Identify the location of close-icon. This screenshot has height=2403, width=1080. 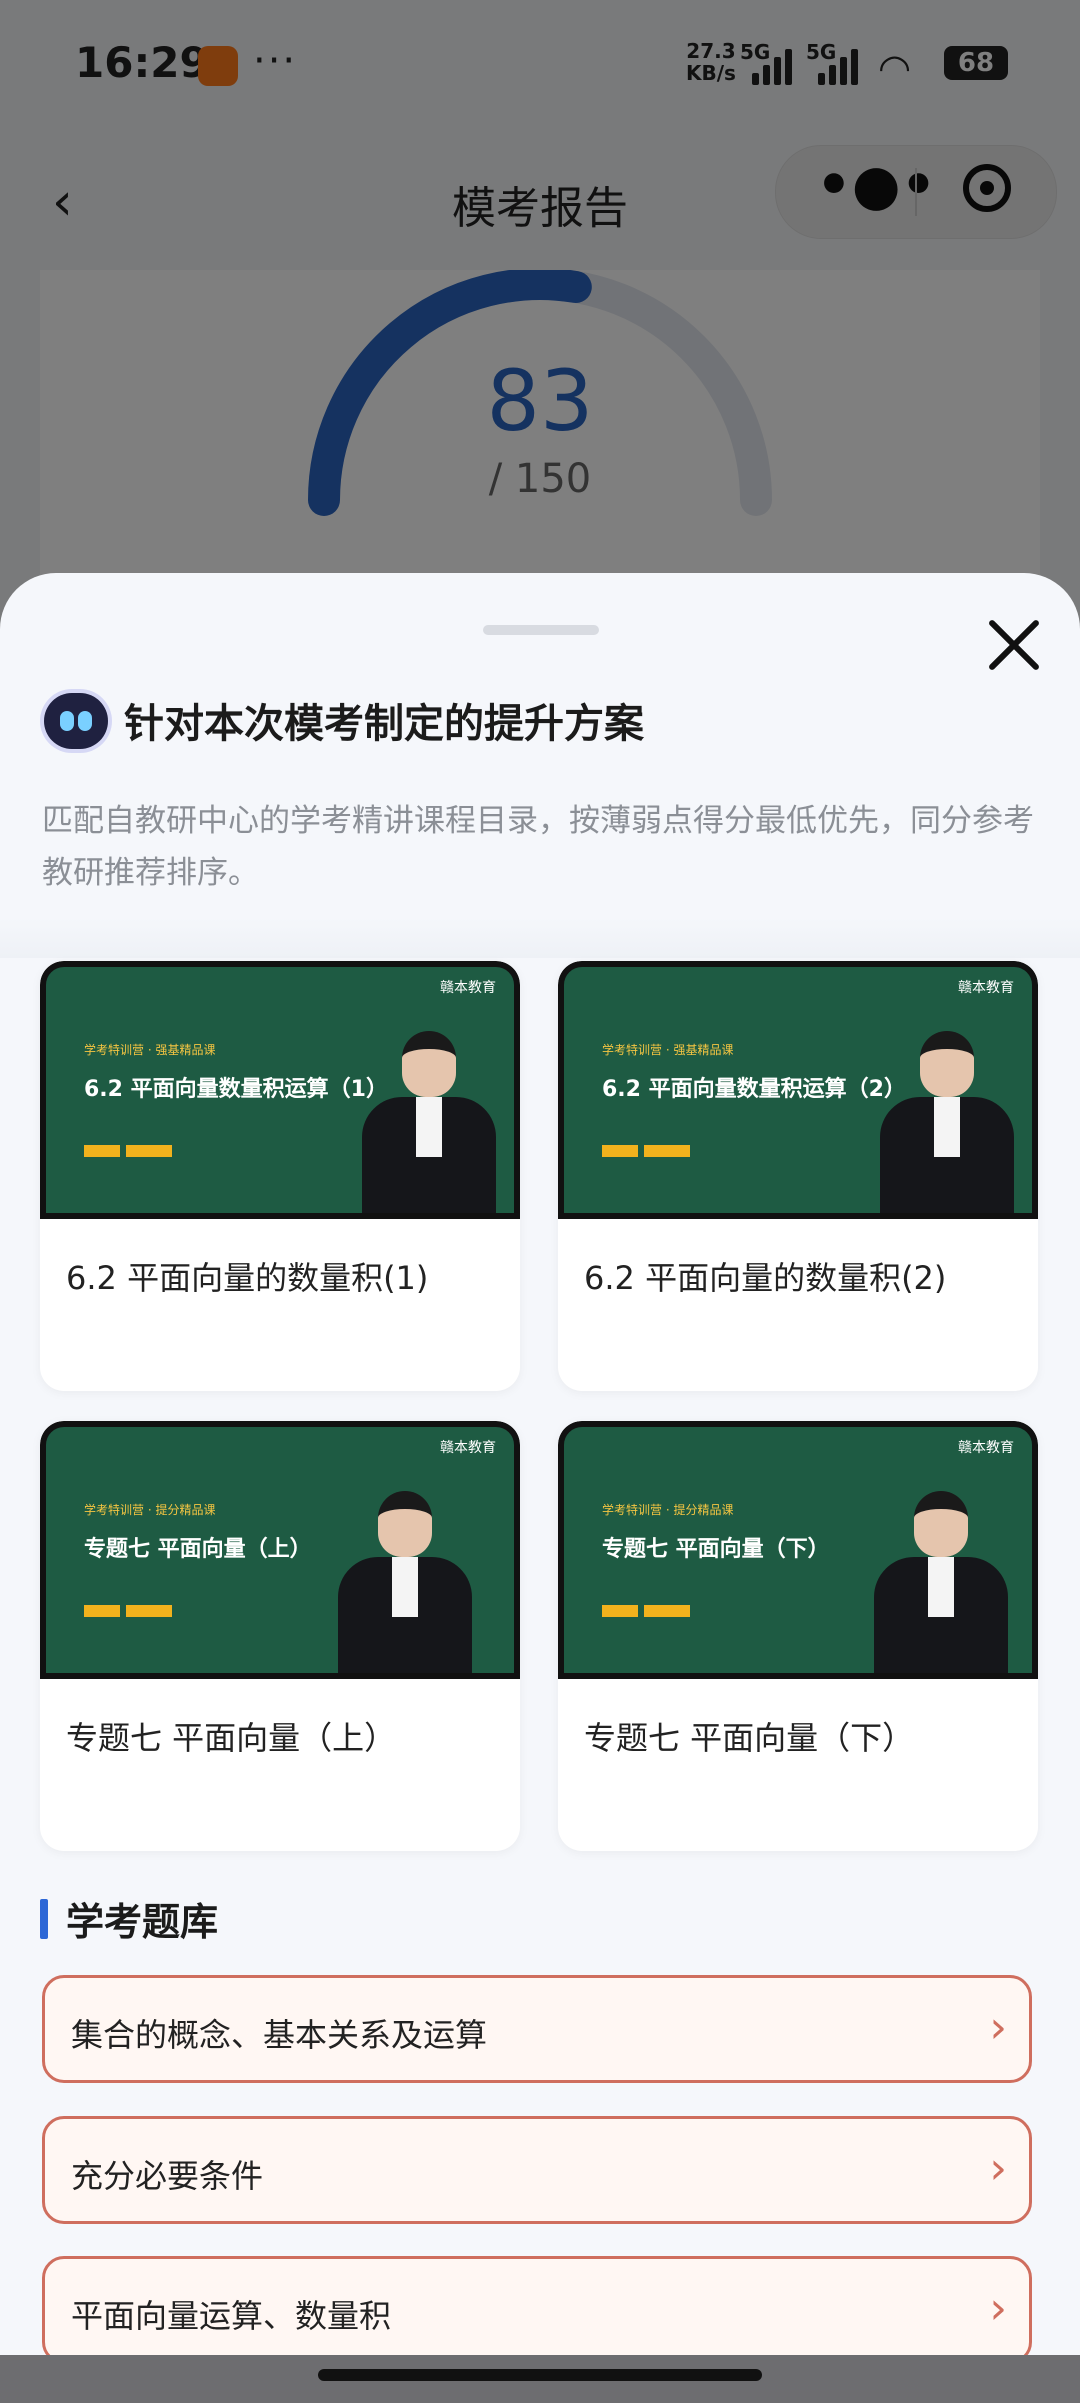
(1014, 645).